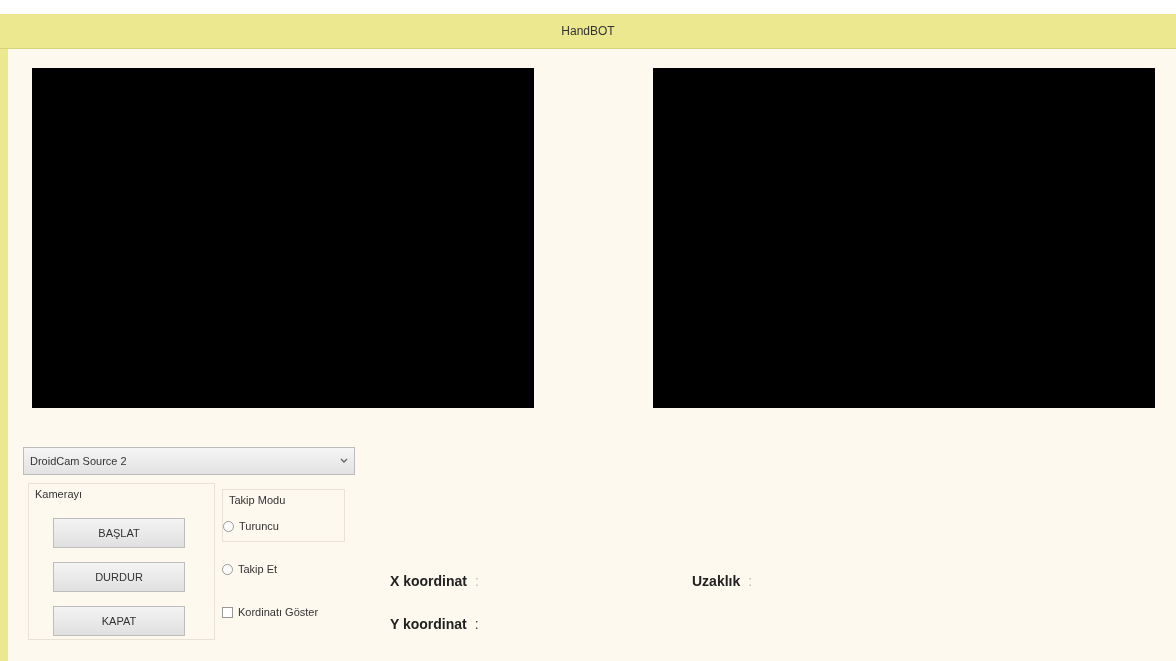  I want to click on readout-label: X koordinat, so click(428, 581).